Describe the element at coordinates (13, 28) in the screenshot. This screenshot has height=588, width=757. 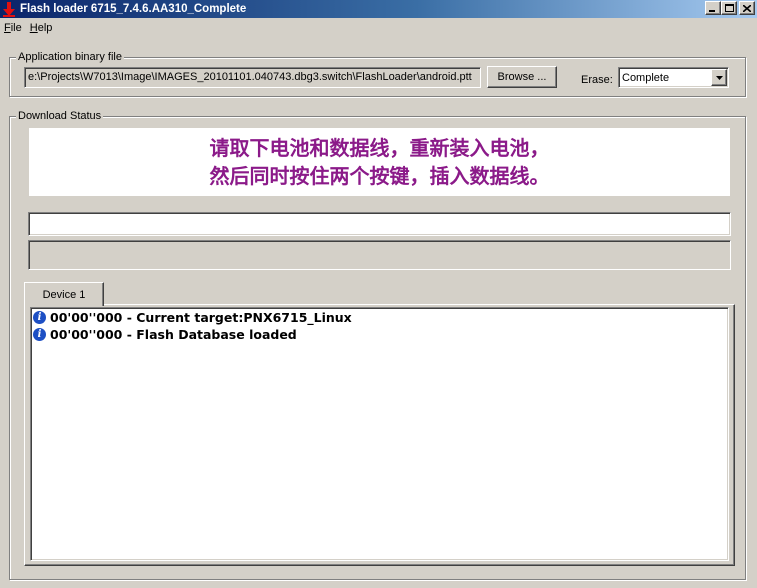
I see `menu-file: File` at that location.